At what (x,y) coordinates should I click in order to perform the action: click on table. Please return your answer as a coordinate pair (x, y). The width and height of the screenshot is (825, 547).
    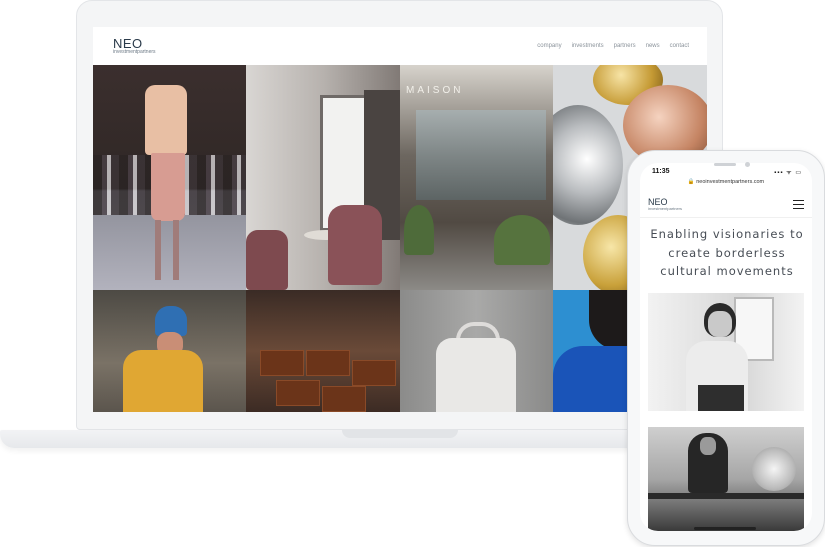
    Looking at the image, I should click on (726, 496).